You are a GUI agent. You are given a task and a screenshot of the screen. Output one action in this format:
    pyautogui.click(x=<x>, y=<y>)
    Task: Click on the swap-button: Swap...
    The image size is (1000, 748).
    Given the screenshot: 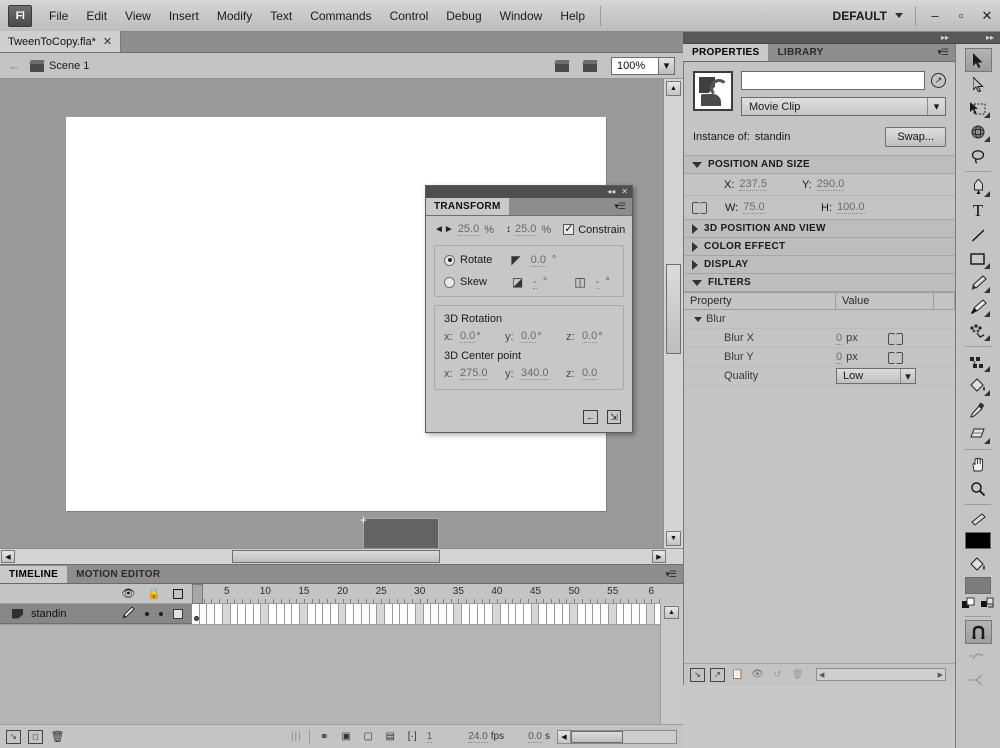 What is the action you would take?
    pyautogui.click(x=915, y=137)
    